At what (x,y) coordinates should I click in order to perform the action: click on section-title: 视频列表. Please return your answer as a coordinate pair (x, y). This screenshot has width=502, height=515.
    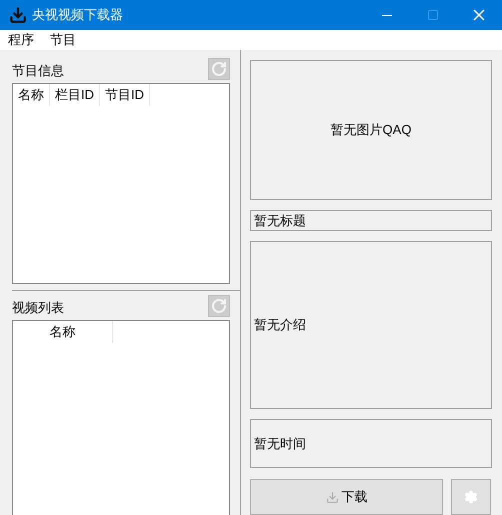
    Looking at the image, I should click on (38, 307).